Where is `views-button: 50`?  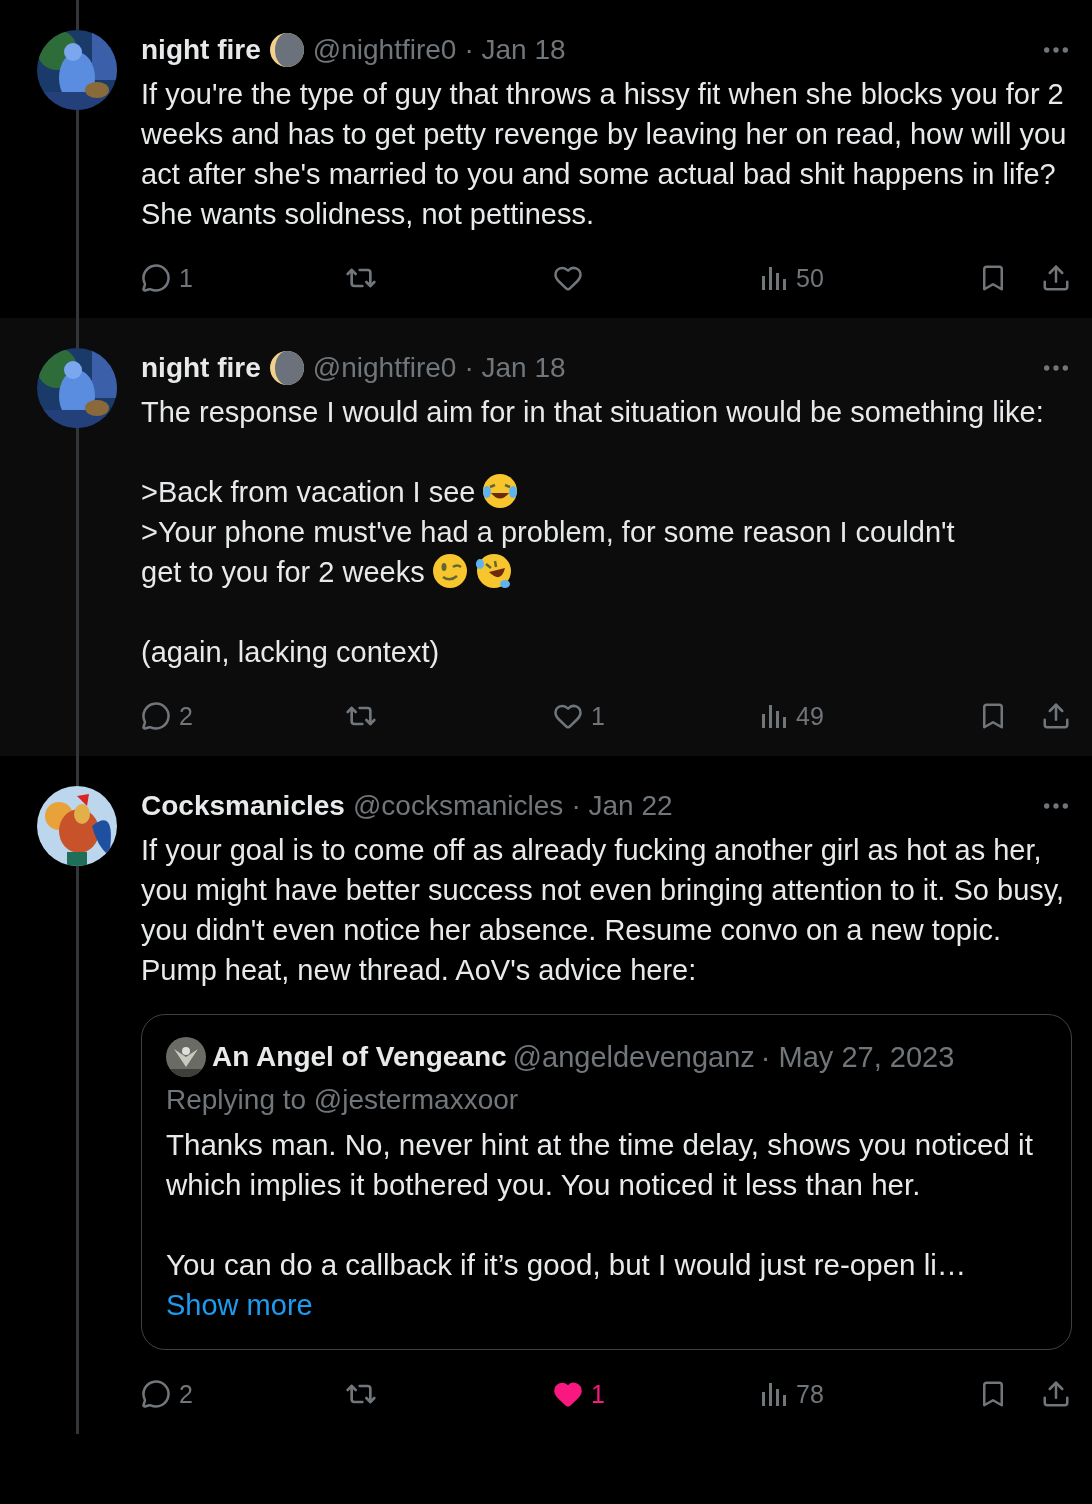
views-button: 50 is located at coordinates (792, 278).